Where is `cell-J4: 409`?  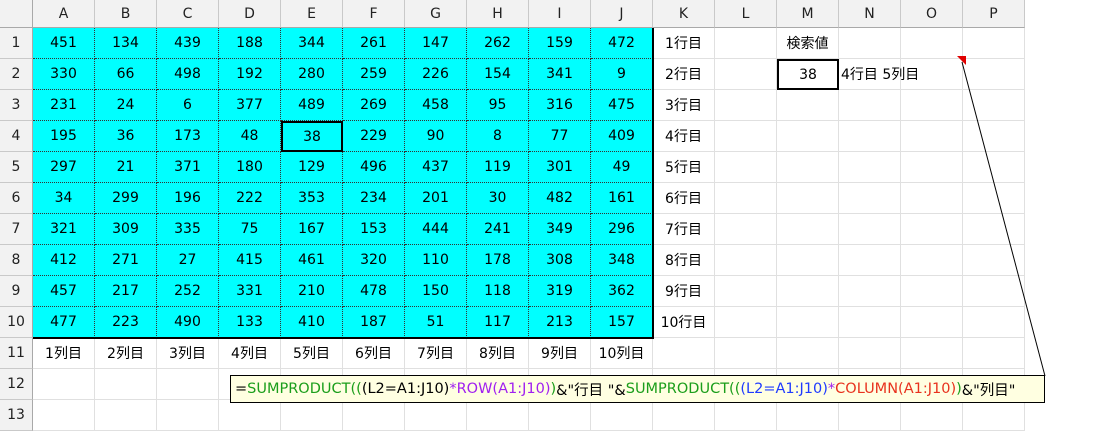 cell-J4: 409 is located at coordinates (622, 136).